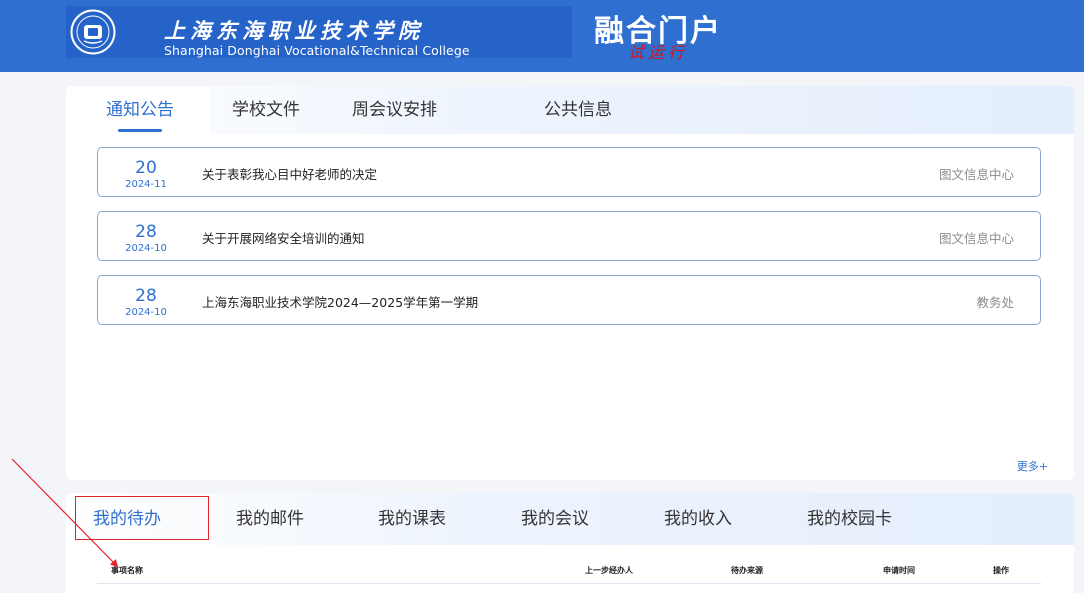  What do you see at coordinates (294, 30) in the screenshot?
I see `school-name-cn: 上海东海职业技术学院` at bounding box center [294, 30].